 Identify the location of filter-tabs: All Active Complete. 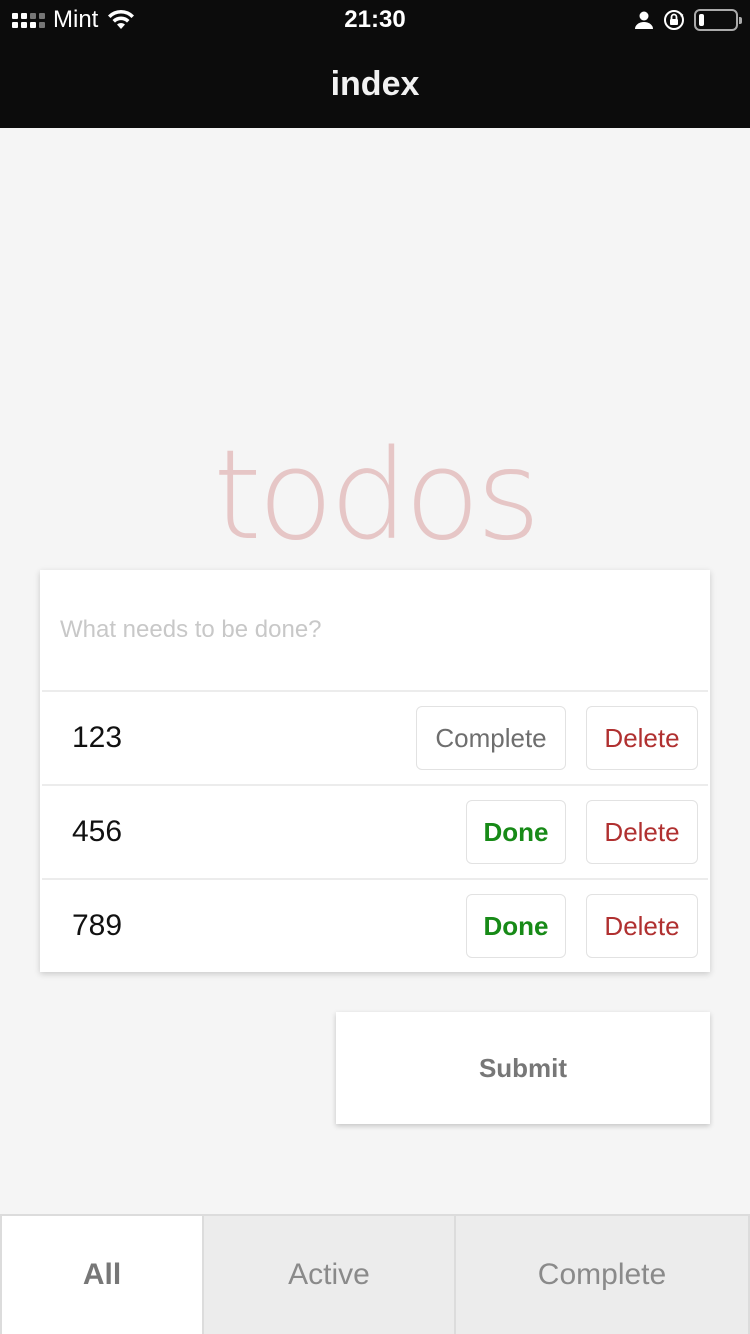
(375, 1274).